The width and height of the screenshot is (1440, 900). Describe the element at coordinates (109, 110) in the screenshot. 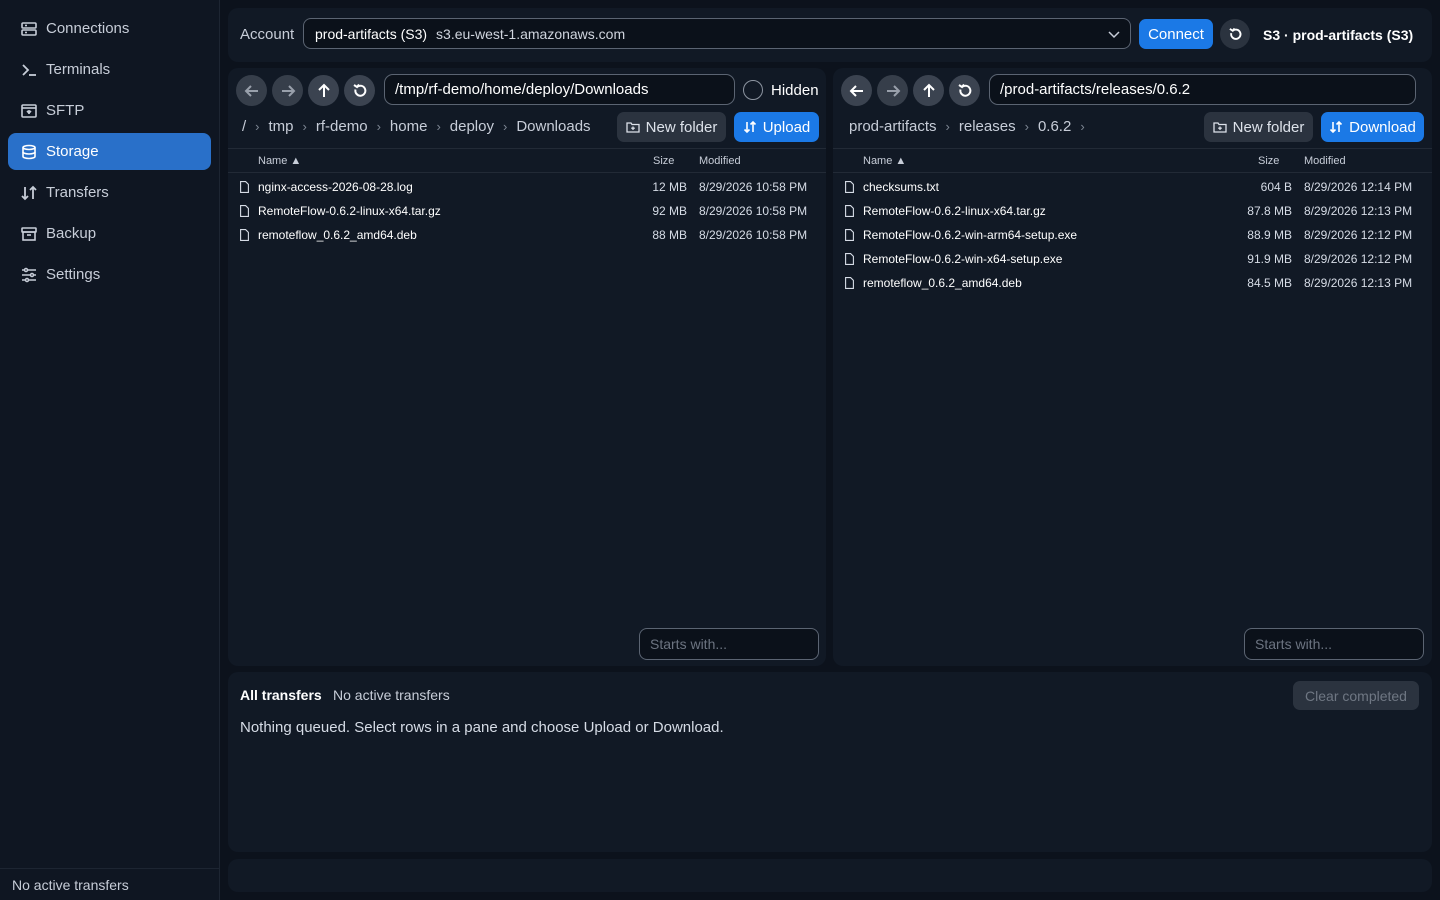

I see `sidebar-item-sftp: SFTP` at that location.